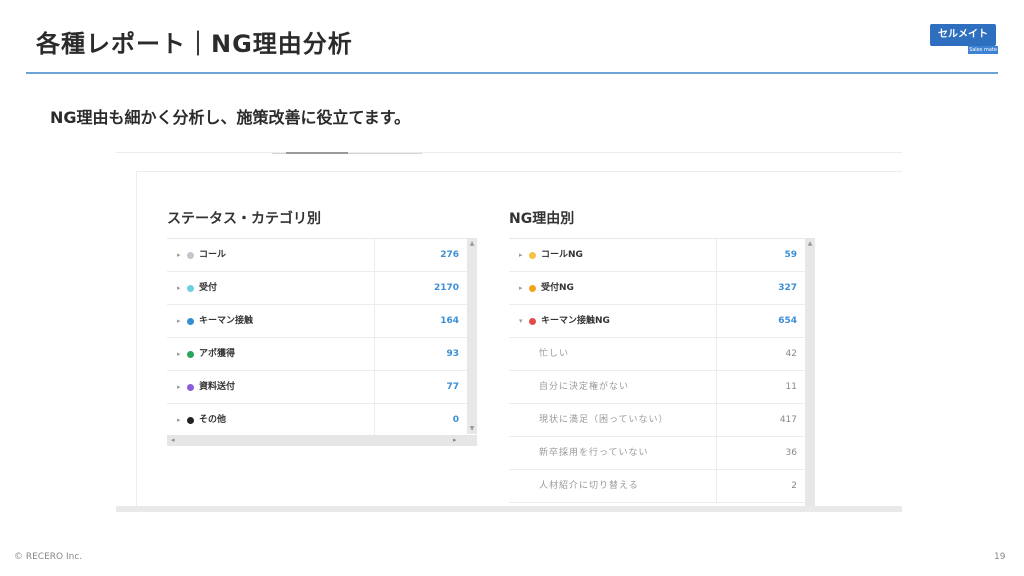  Describe the element at coordinates (455, 420) in the screenshot. I see `status-value: 0` at that location.